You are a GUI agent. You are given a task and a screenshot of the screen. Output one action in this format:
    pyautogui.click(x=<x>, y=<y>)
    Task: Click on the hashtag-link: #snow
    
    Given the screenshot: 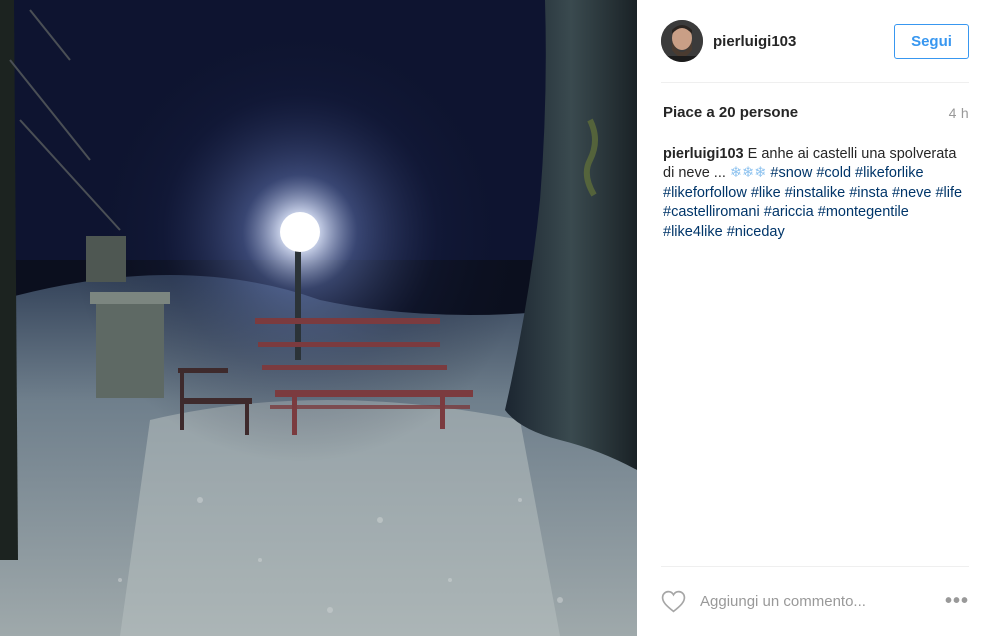 What is the action you would take?
    pyautogui.click(x=791, y=173)
    